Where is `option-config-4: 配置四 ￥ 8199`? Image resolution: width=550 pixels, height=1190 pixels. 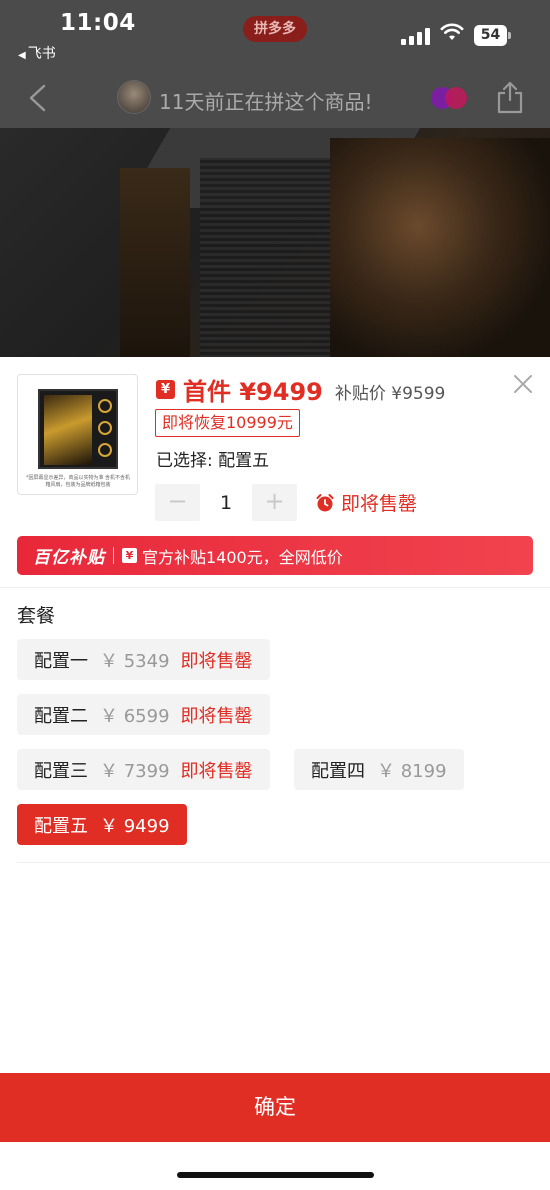
option-config-4: 配置四 ￥ 8199 is located at coordinates (379, 769).